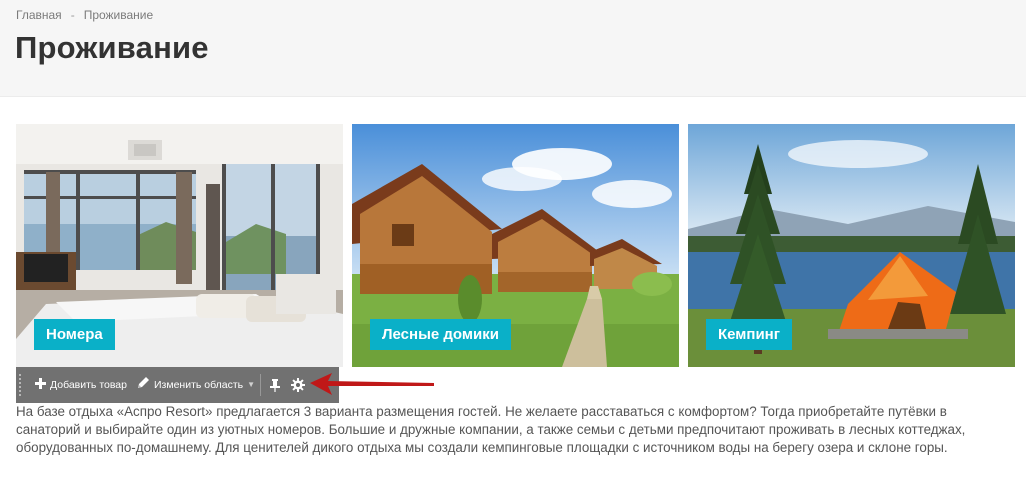 Image resolution: width=1026 pixels, height=499 pixels. I want to click on annotation-arrow, so click(372, 384).